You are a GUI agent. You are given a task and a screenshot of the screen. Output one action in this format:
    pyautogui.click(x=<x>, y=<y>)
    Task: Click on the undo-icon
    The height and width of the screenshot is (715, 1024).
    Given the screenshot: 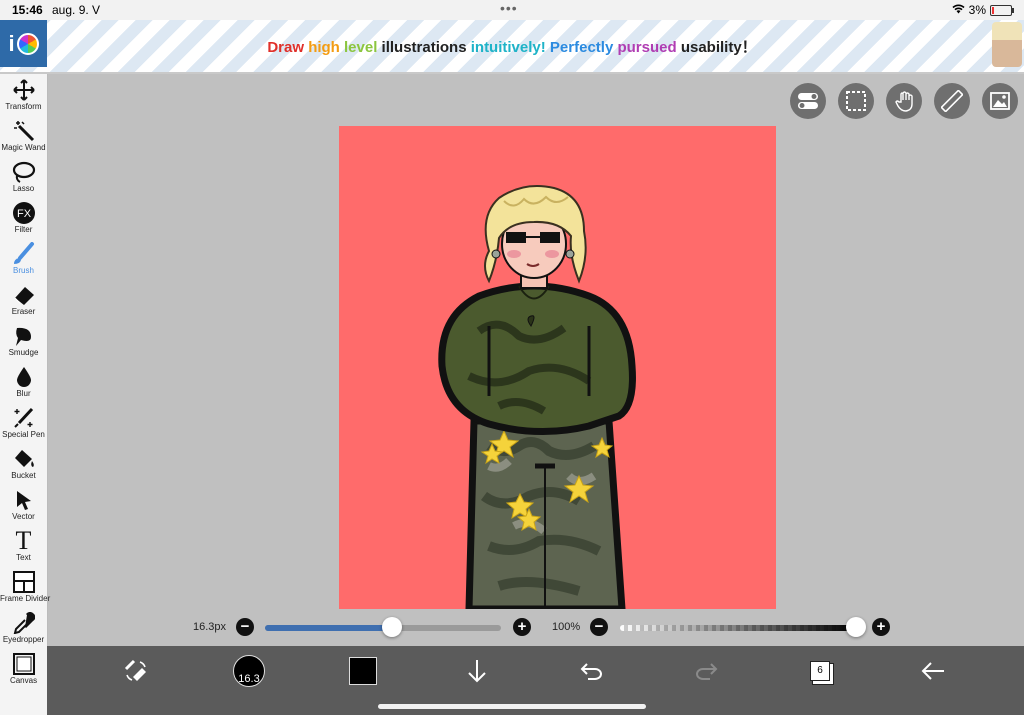 What is the action you would take?
    pyautogui.click(x=591, y=671)
    